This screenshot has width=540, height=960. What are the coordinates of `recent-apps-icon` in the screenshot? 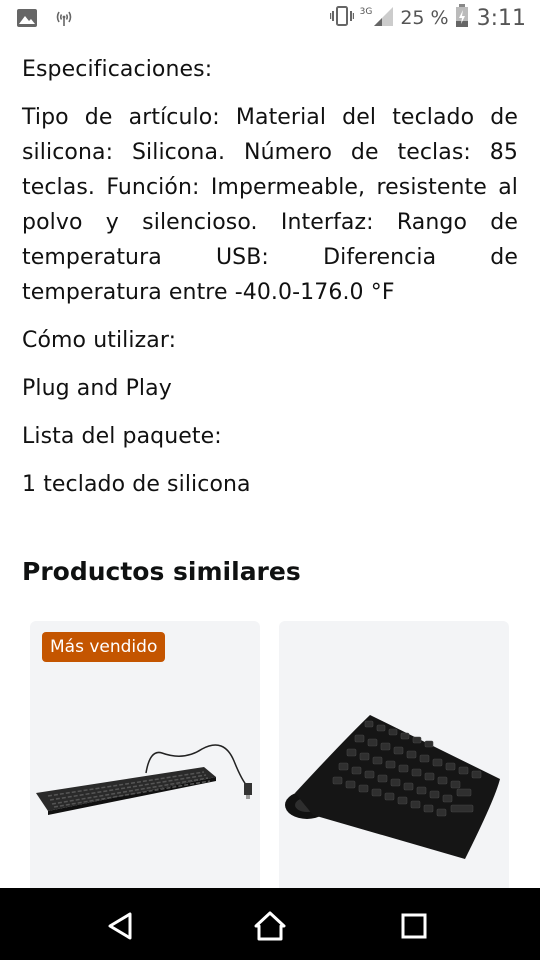 It's located at (414, 926).